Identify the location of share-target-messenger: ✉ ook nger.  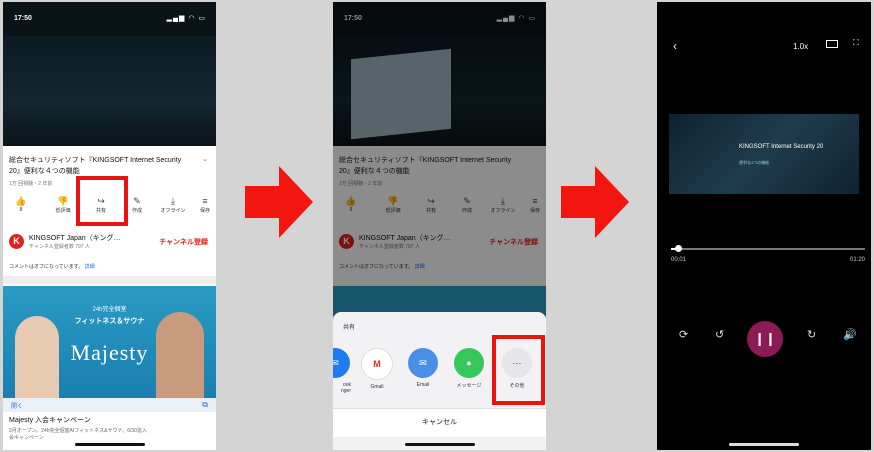
(342, 371).